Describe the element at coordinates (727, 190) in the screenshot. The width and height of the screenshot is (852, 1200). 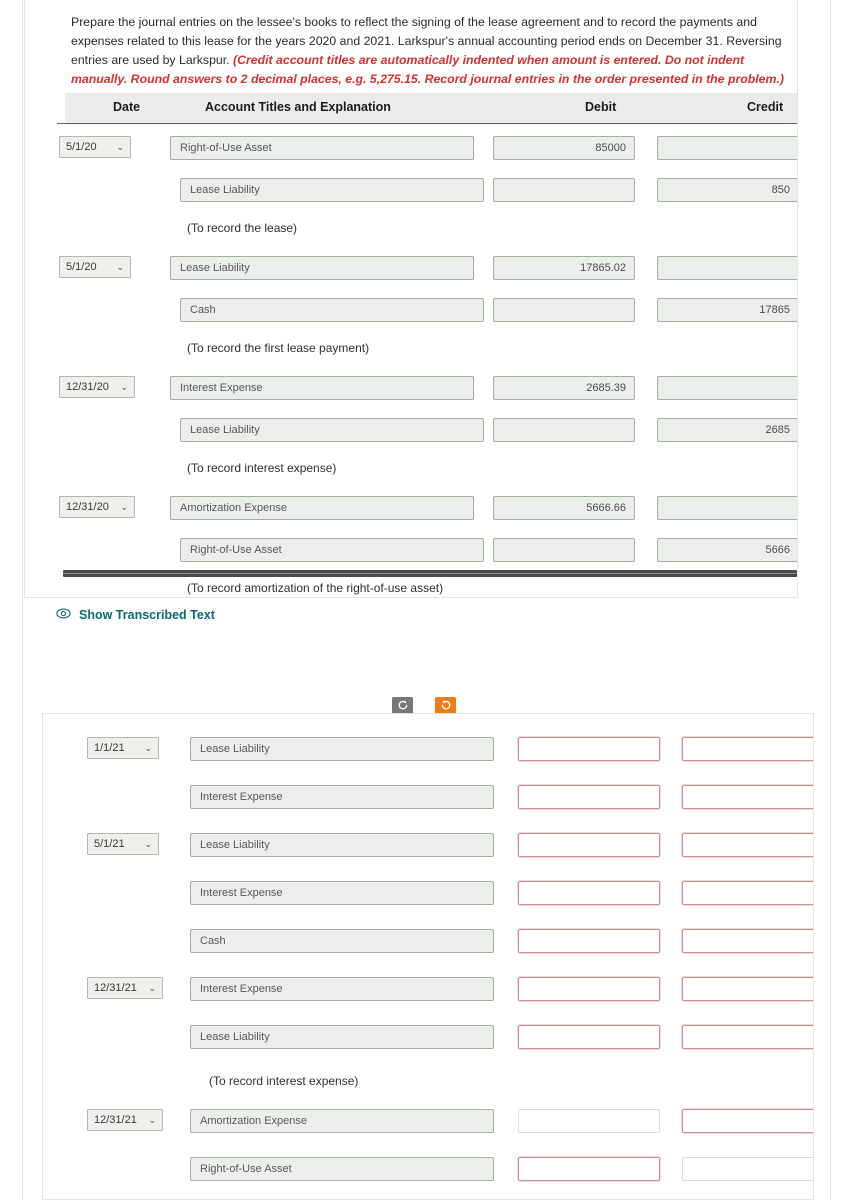
I see `credit-amount-input: 850` at that location.